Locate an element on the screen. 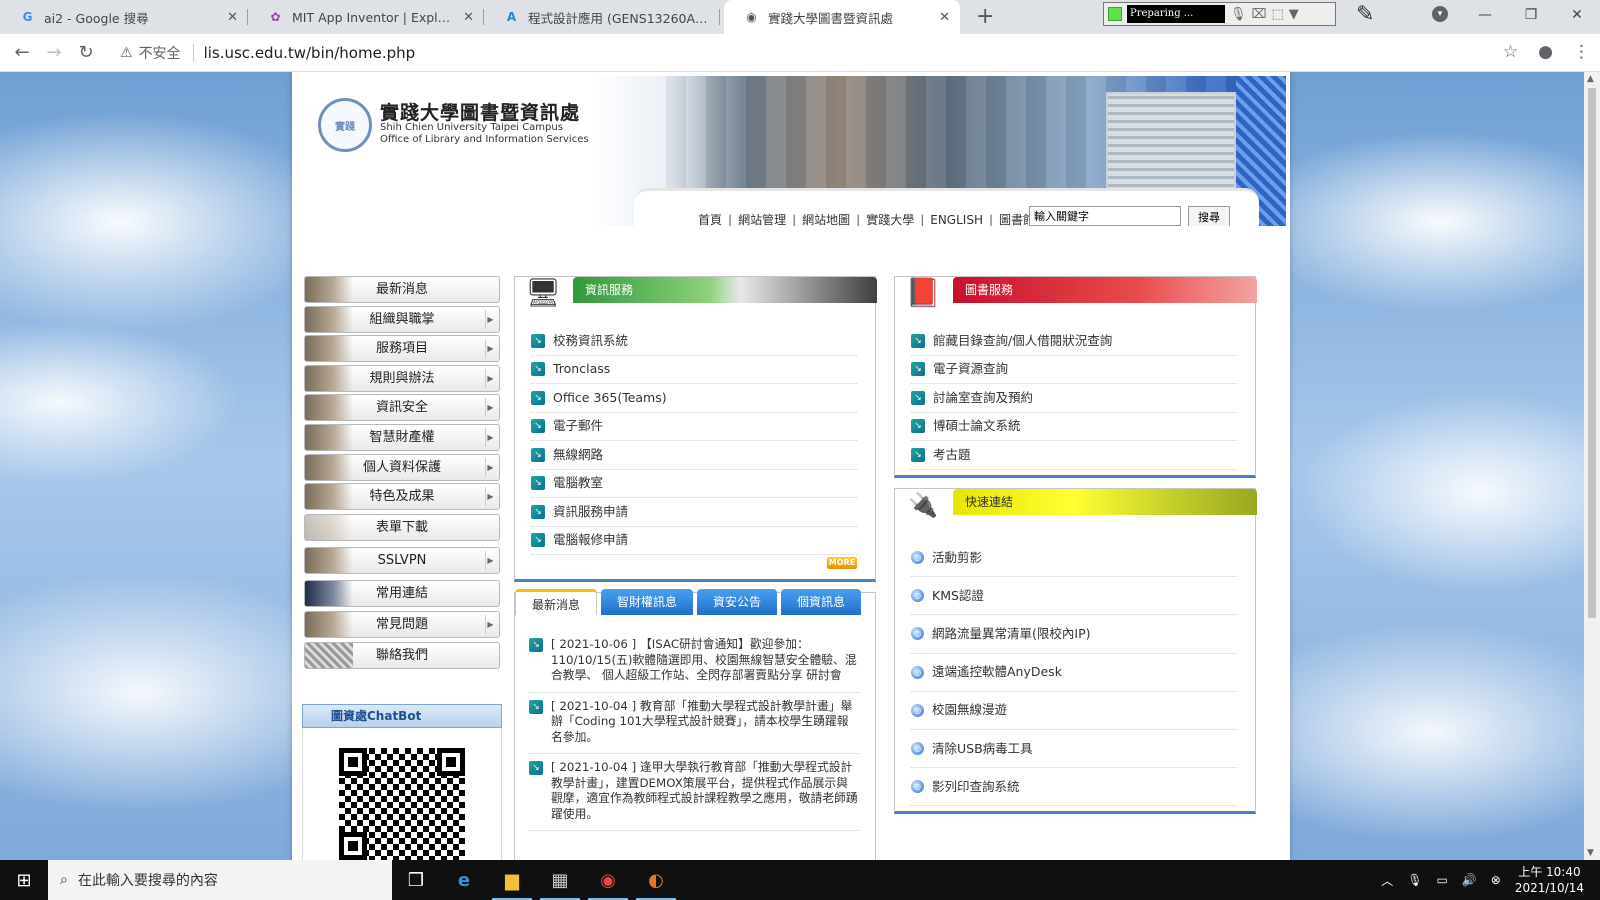 The width and height of the screenshot is (1600, 900). list-item: ↘ 考古題 is located at coordinates (1074, 455).